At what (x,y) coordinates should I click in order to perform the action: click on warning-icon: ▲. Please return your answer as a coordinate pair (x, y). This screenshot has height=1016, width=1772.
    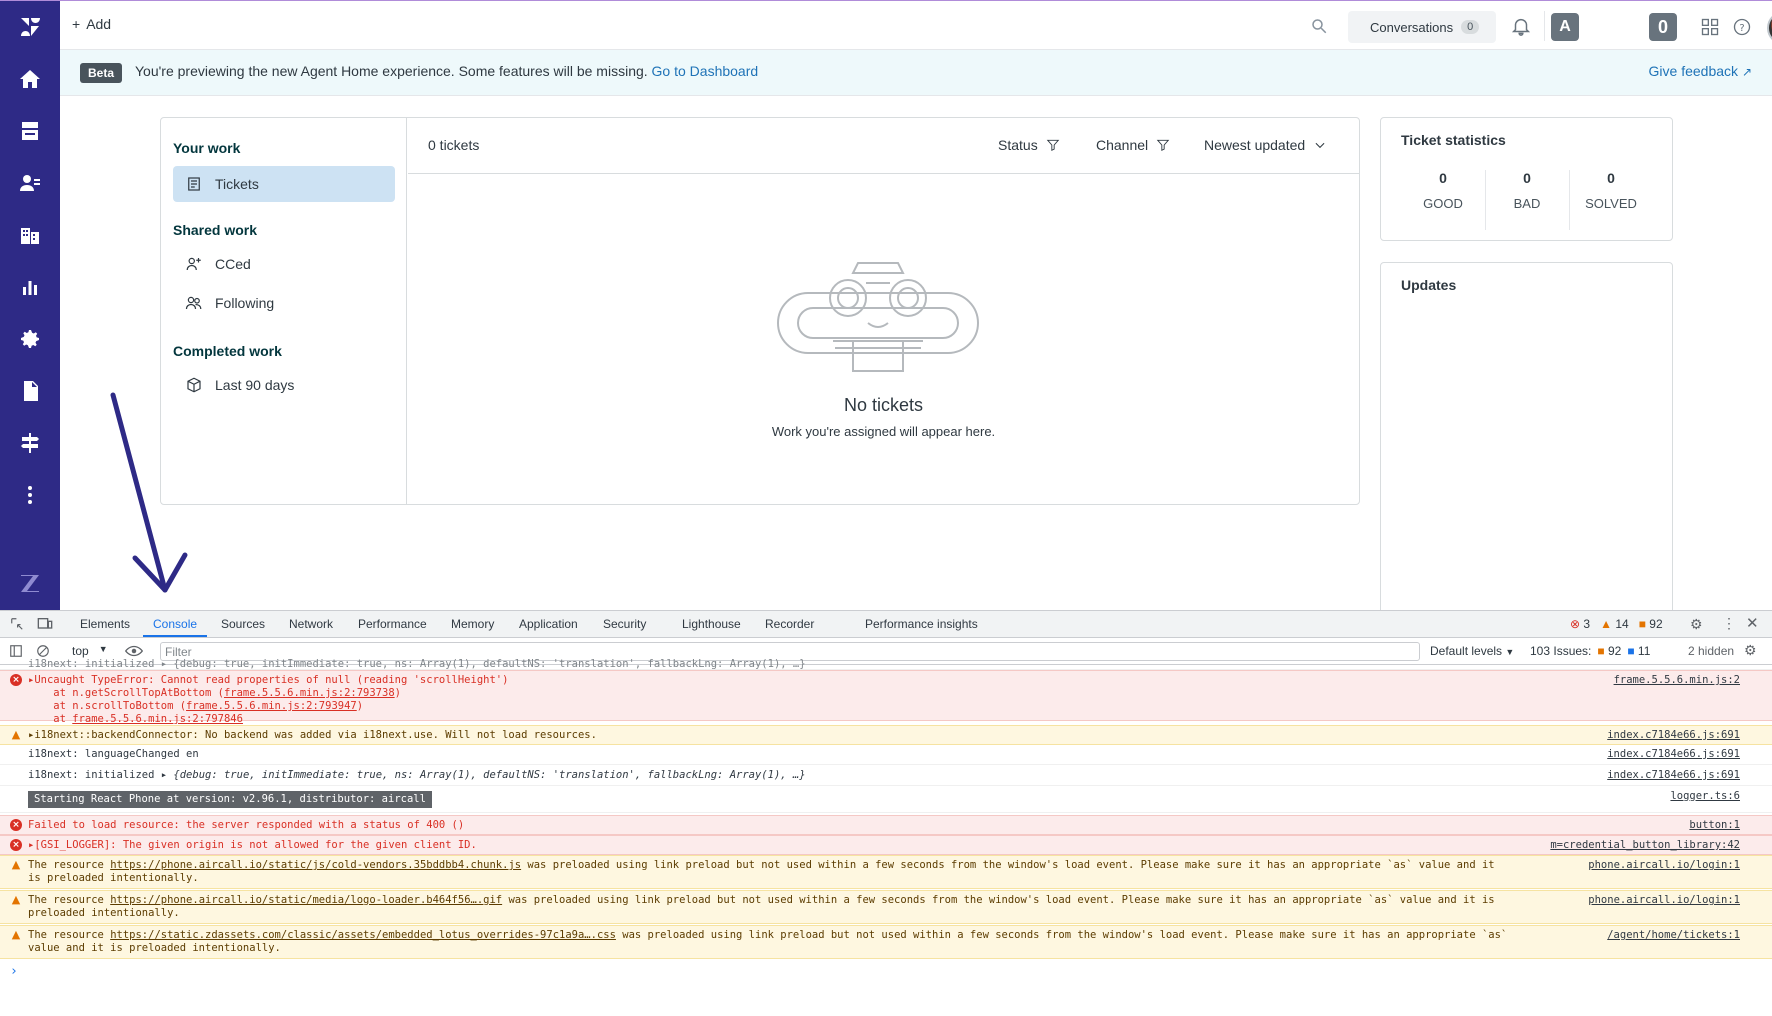
    Looking at the image, I should click on (16, 899).